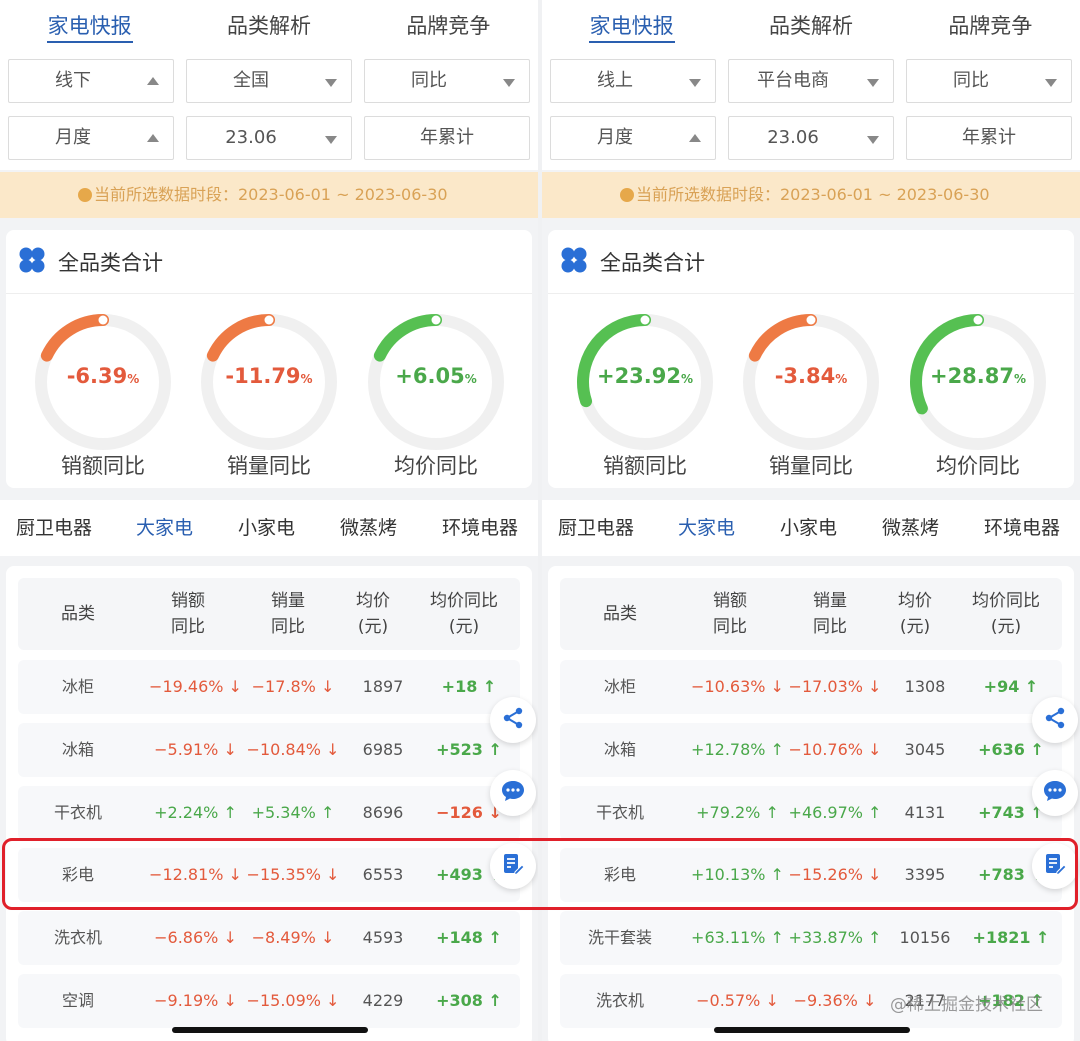 The height and width of the screenshot is (1041, 1080). What do you see at coordinates (269, 81) in the screenshot?
I see `filter-select-1: 全国` at bounding box center [269, 81].